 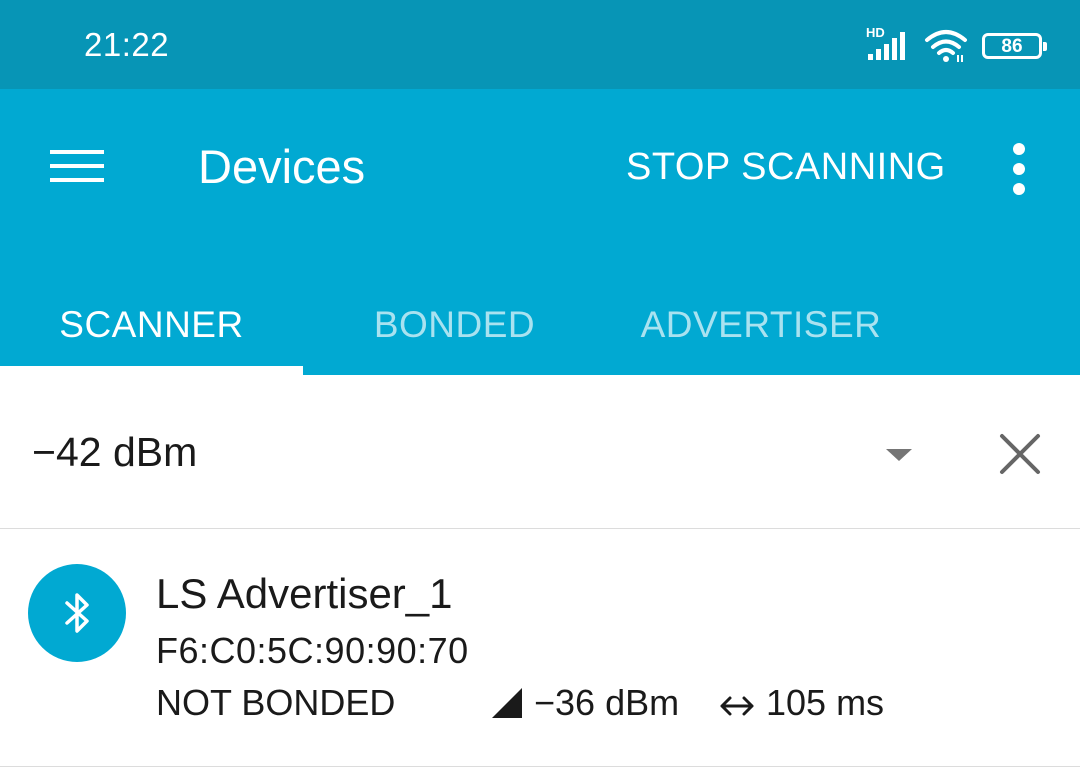 I want to click on device-interval: 105 ms, so click(x=801, y=703).